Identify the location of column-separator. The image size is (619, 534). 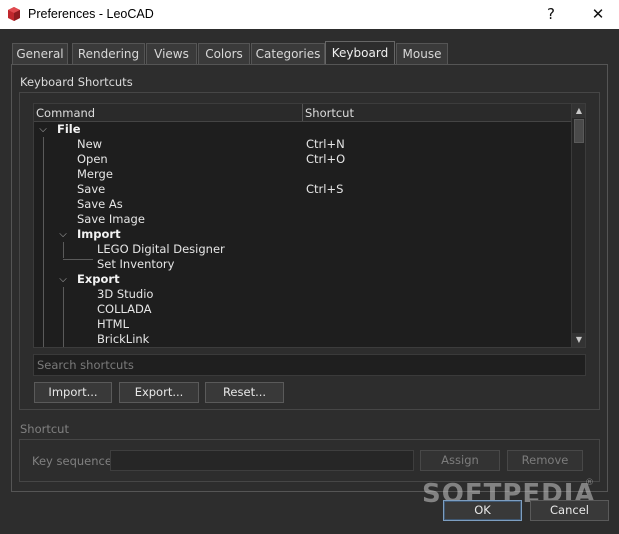
(302, 112).